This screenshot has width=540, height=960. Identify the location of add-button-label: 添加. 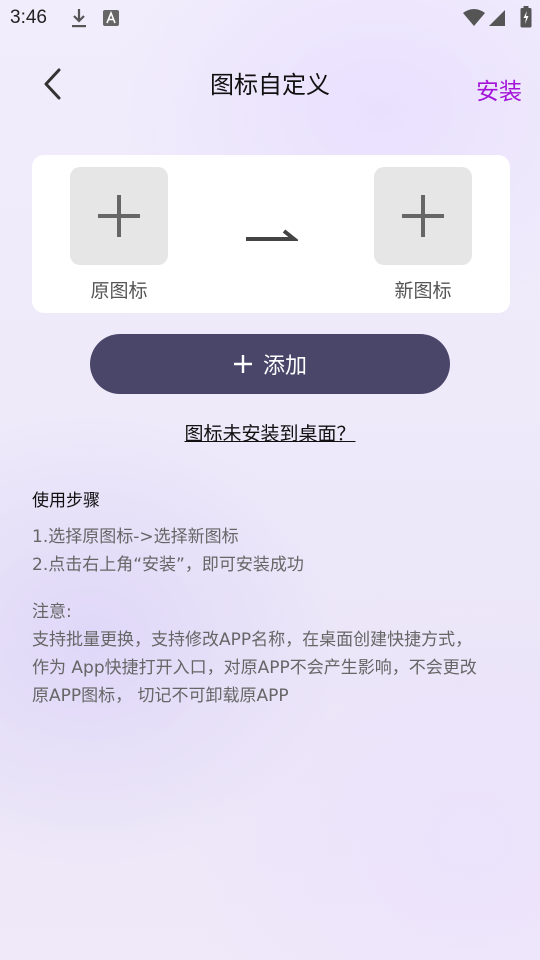
(284, 366).